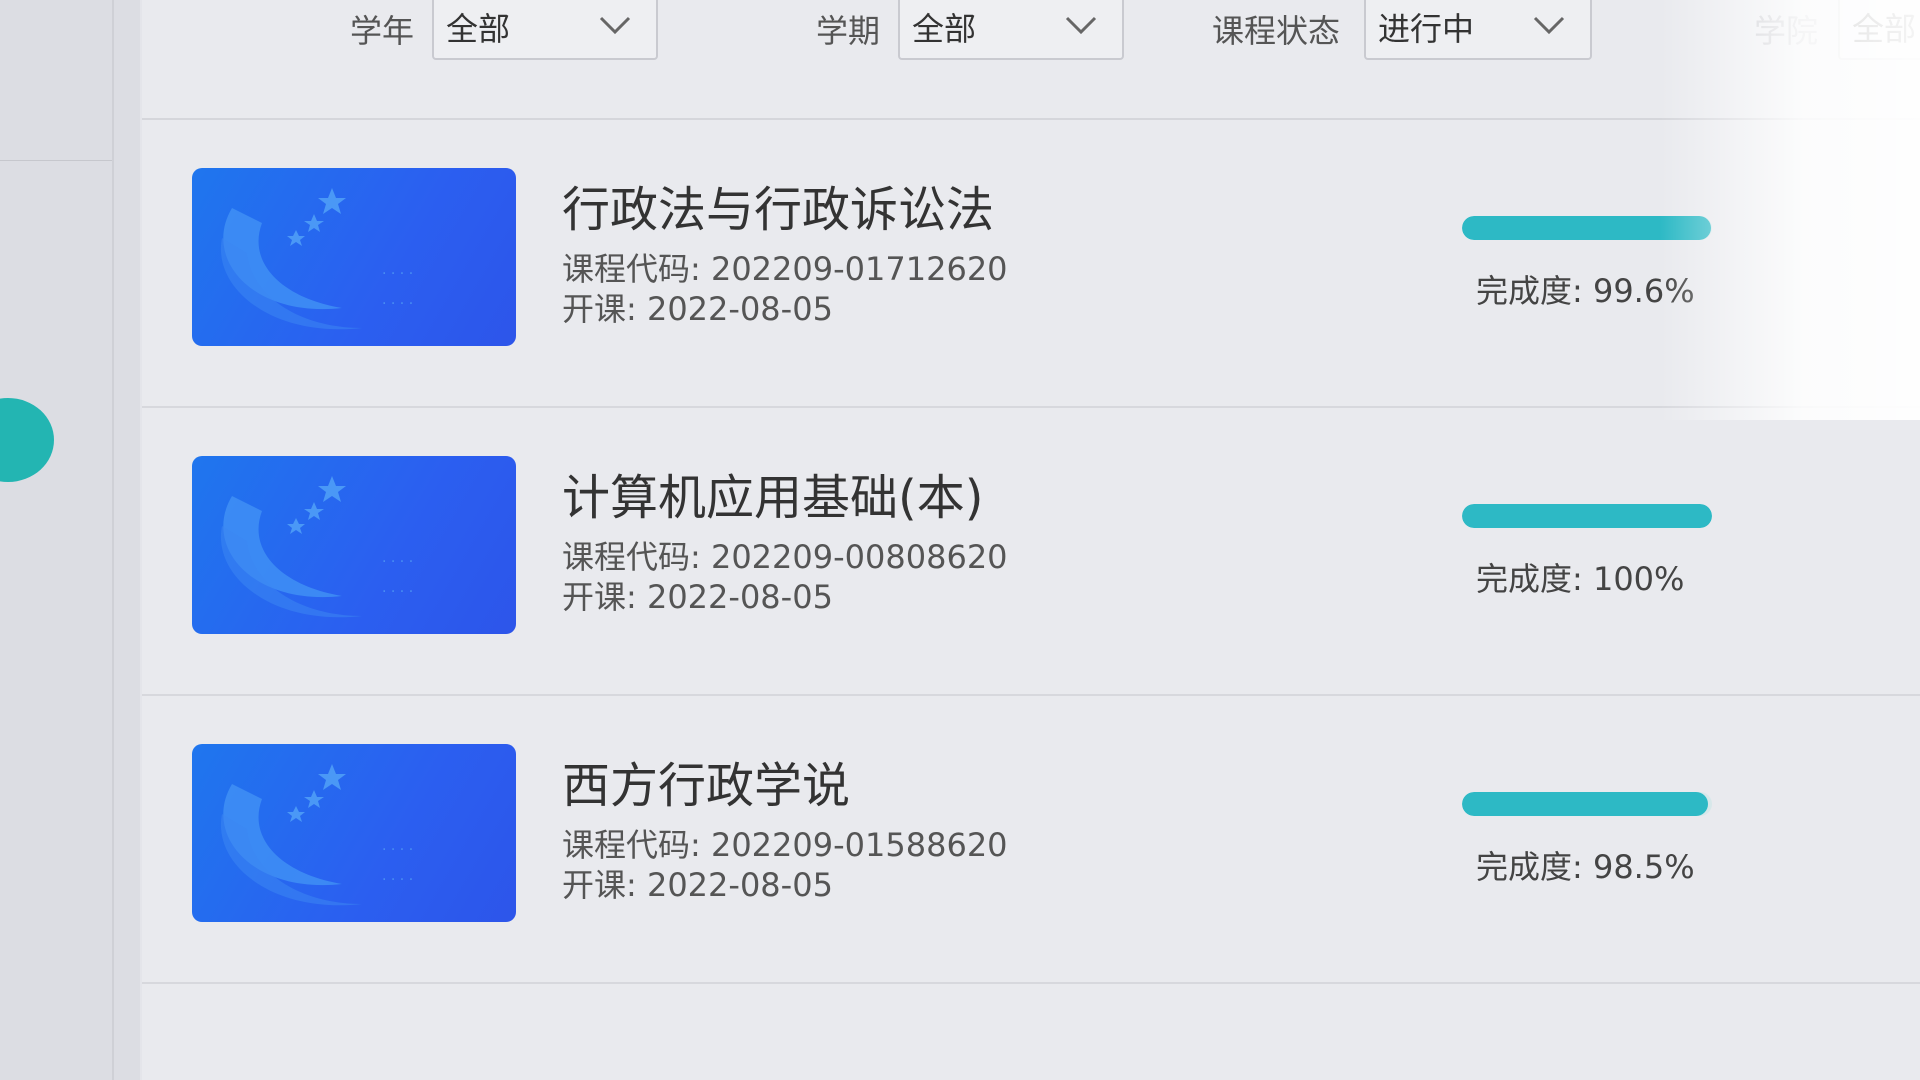 The height and width of the screenshot is (1080, 1920). Describe the element at coordinates (1031, 983) in the screenshot. I see `row-divider` at that location.